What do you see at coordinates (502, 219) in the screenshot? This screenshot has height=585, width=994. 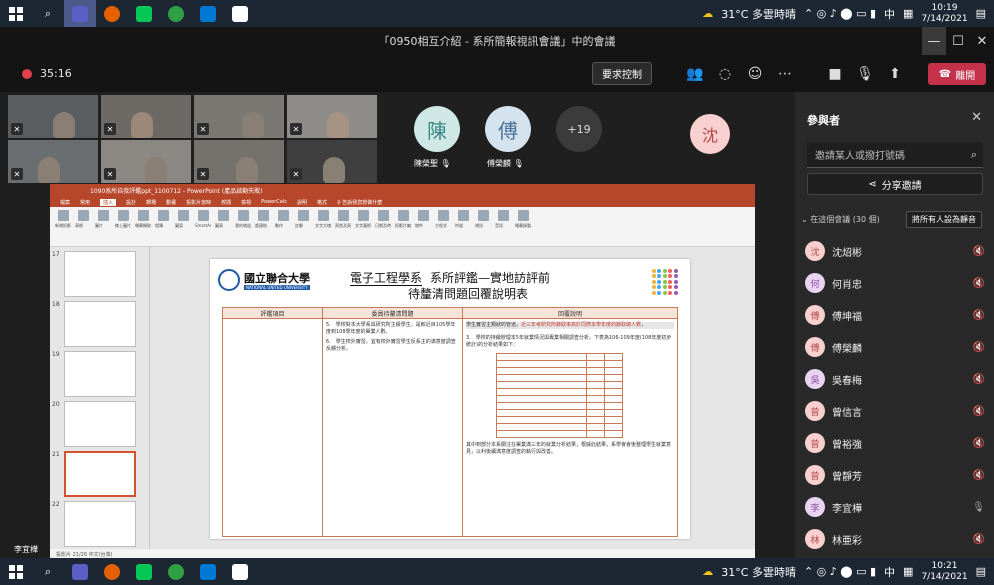 I see `ribbon-button: 音訊` at bounding box center [502, 219].